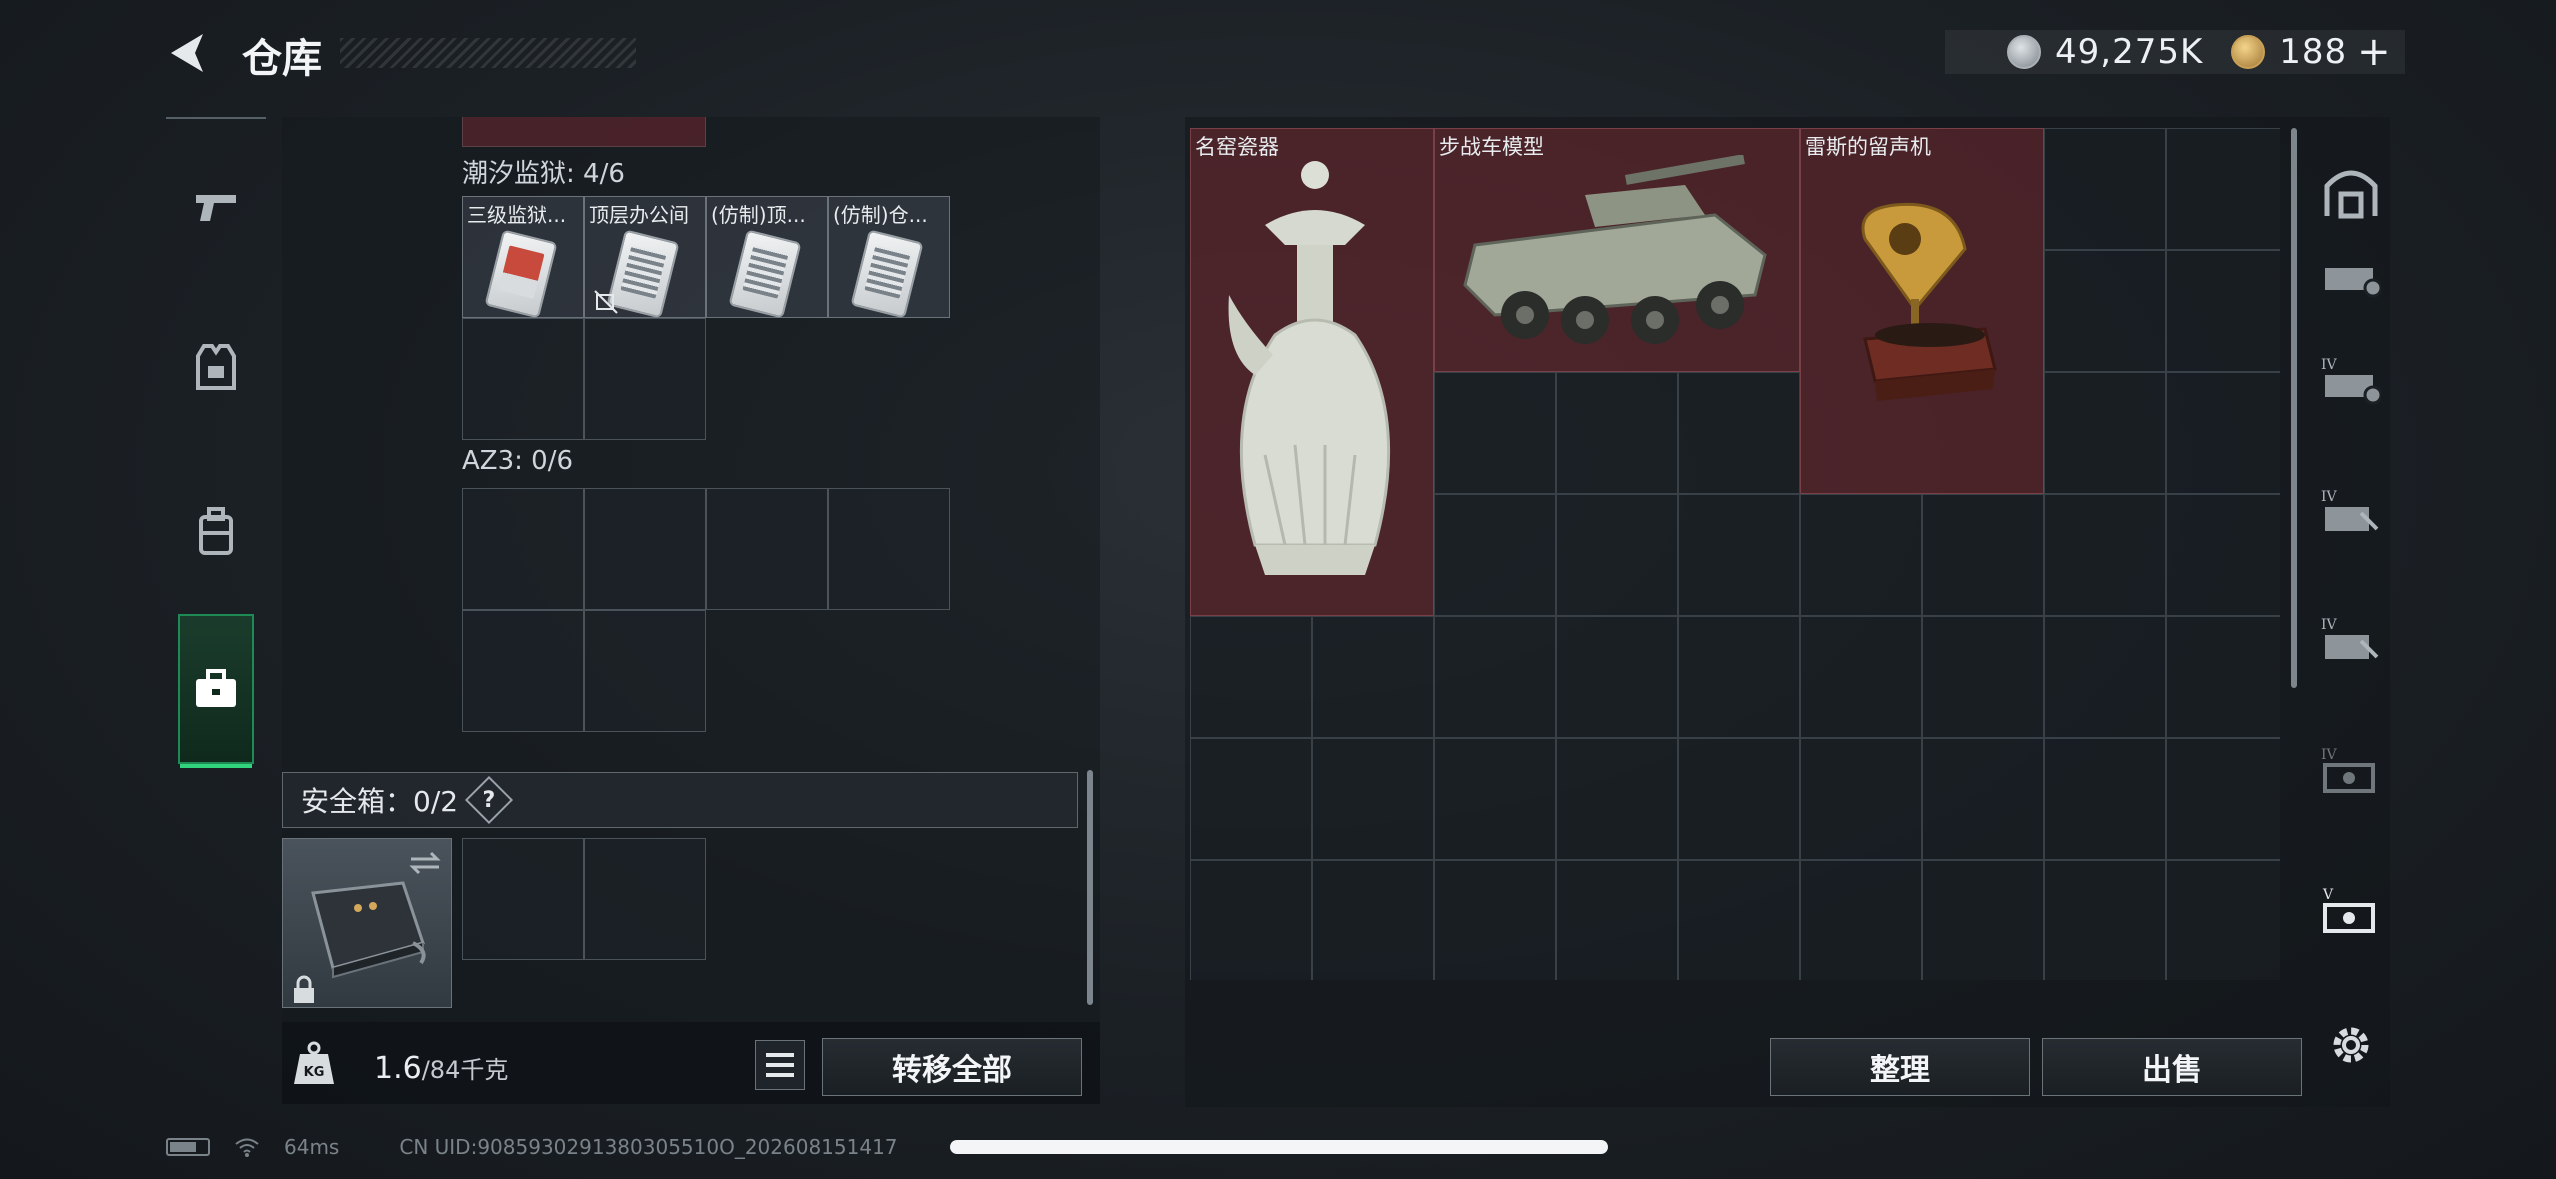 The height and width of the screenshot is (1179, 2556). Describe the element at coordinates (2348, 910) in the screenshot. I see `chest-tier-v-icon: V` at that location.